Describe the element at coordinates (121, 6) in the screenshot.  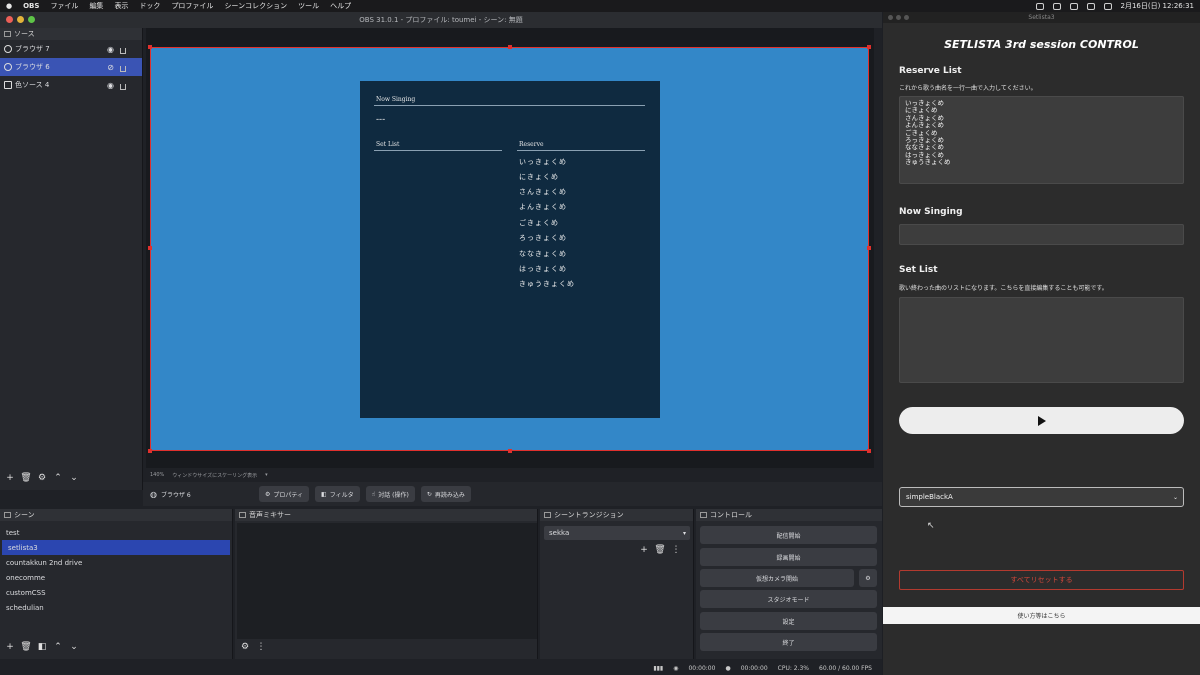
I see `menu-view: 表示` at that location.